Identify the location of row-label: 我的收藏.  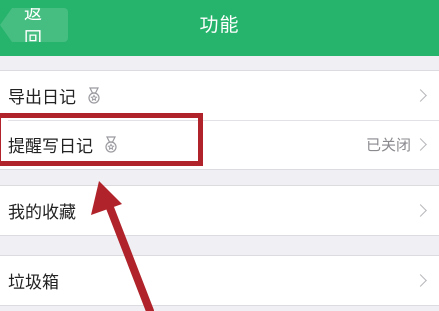
(42, 213).